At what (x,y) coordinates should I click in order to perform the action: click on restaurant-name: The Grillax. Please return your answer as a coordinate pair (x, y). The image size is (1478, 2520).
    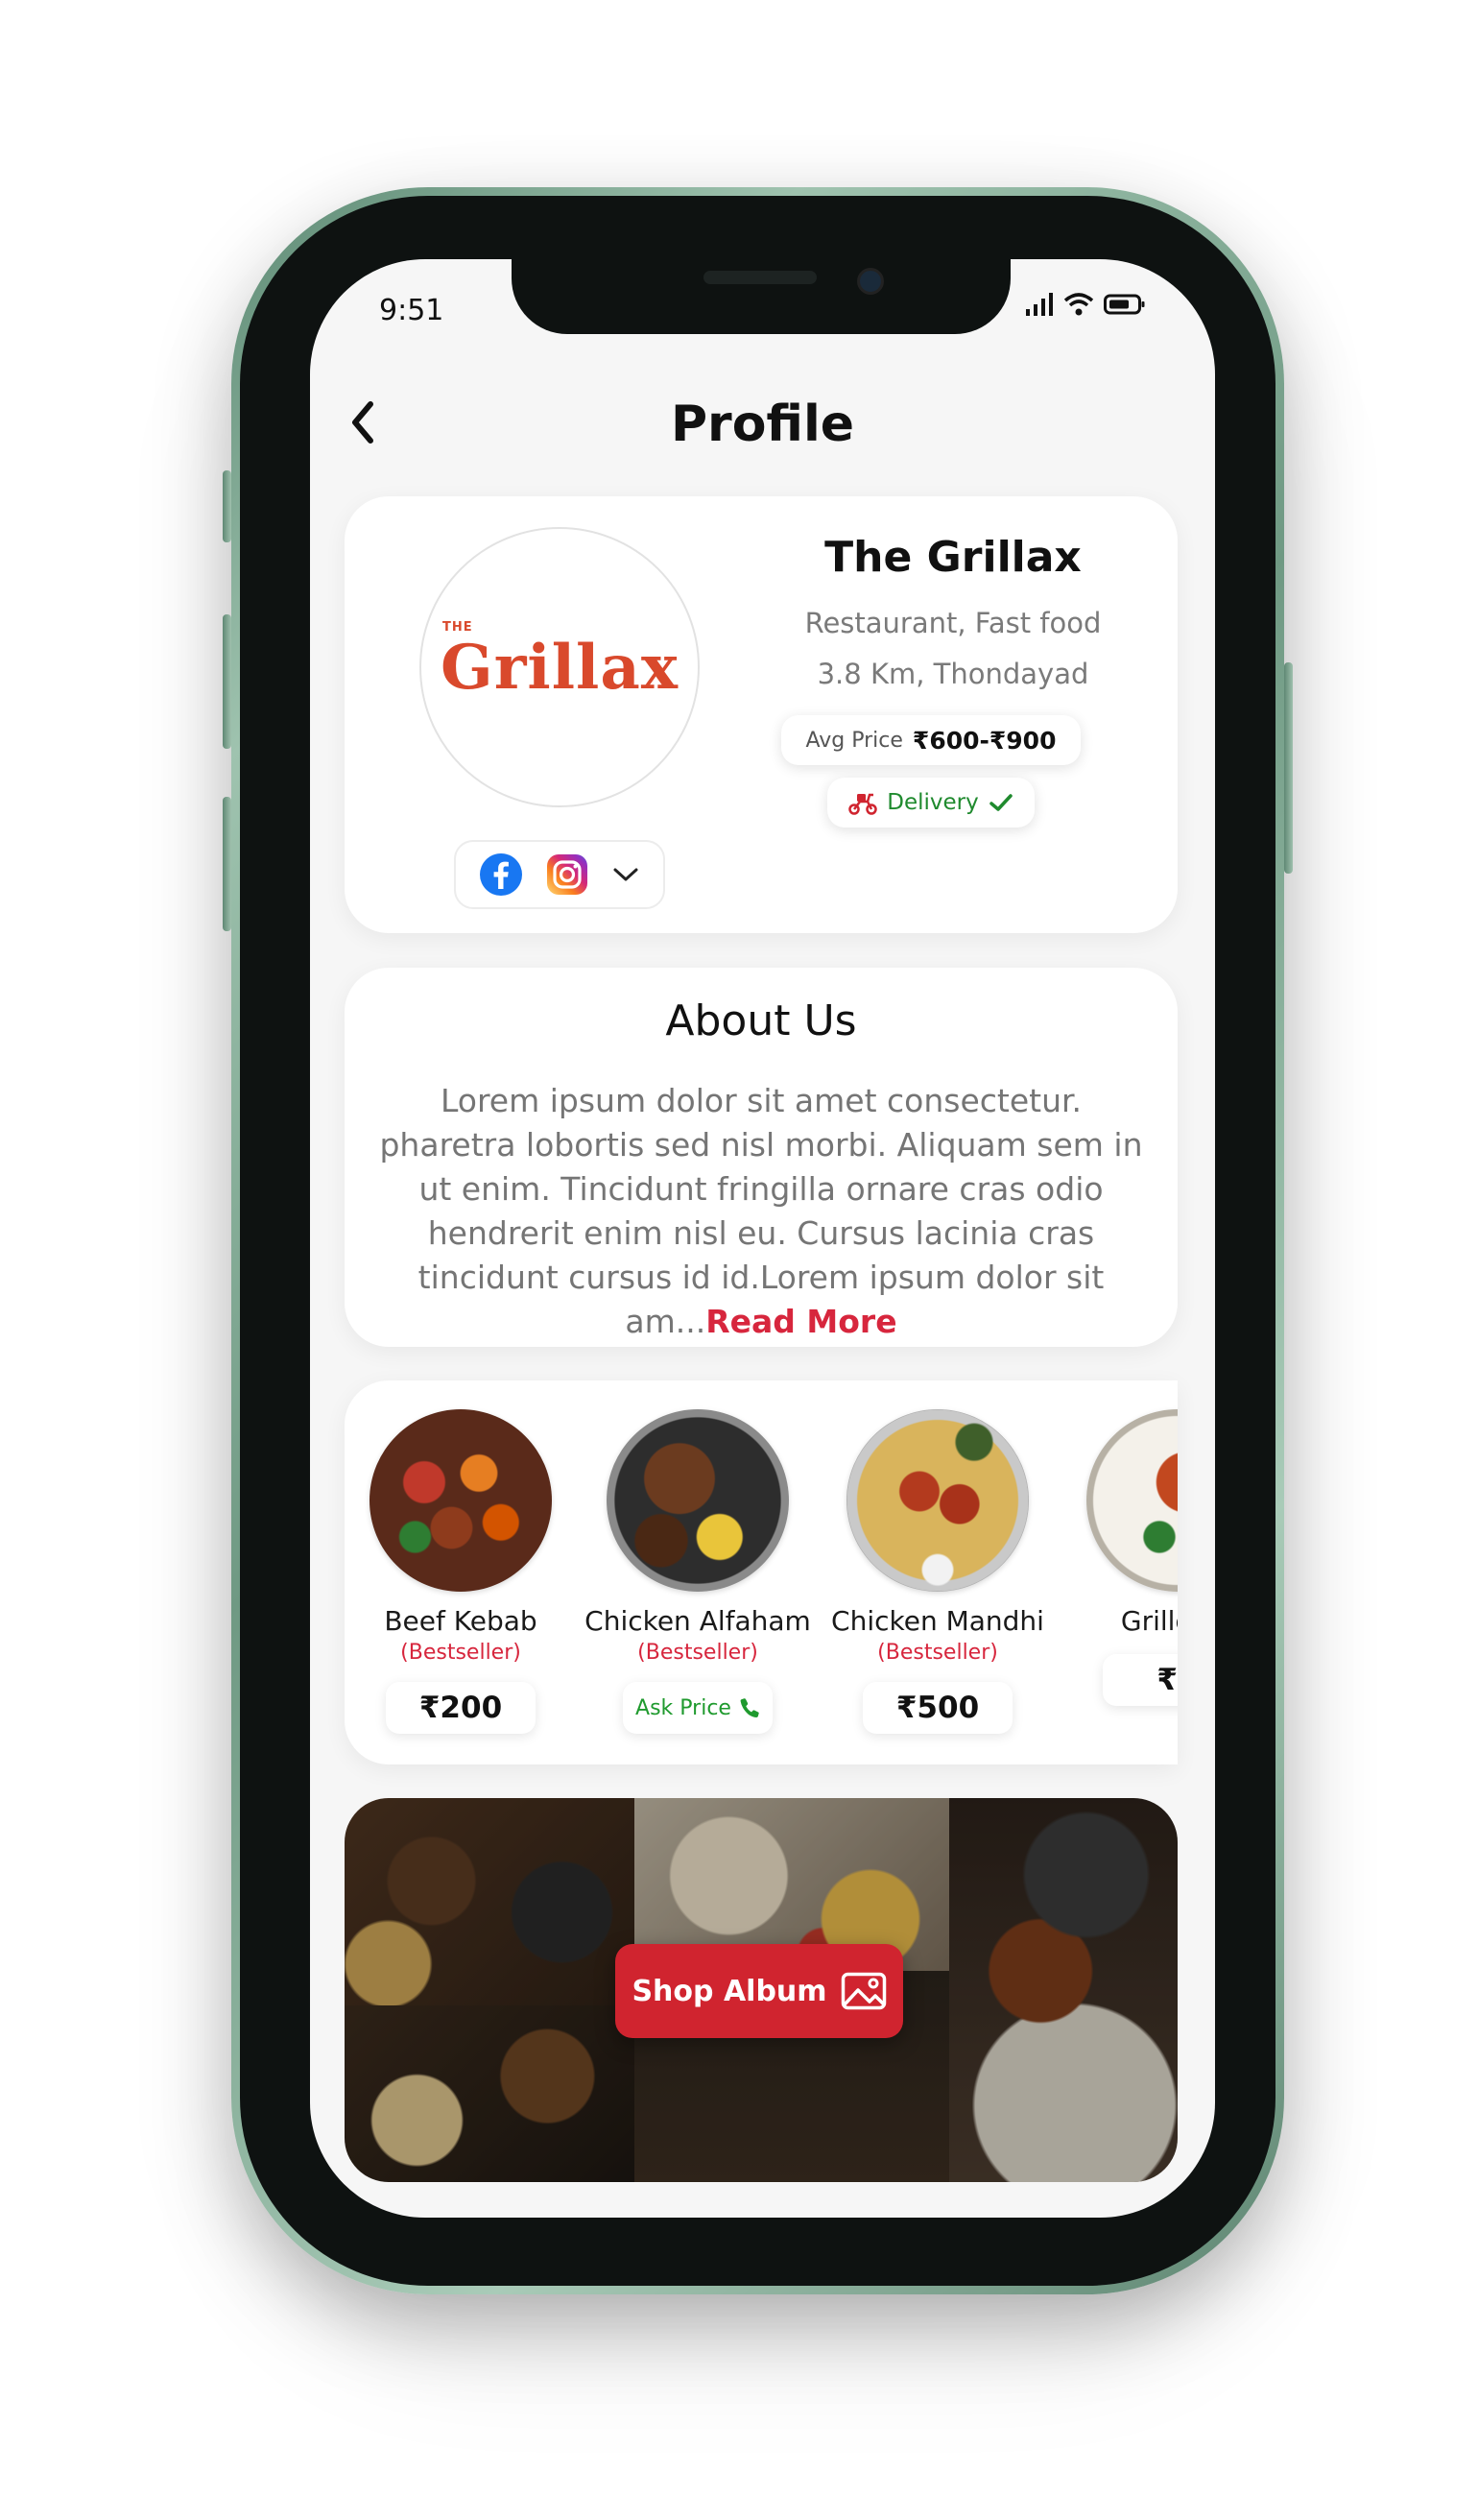
    Looking at the image, I should click on (953, 557).